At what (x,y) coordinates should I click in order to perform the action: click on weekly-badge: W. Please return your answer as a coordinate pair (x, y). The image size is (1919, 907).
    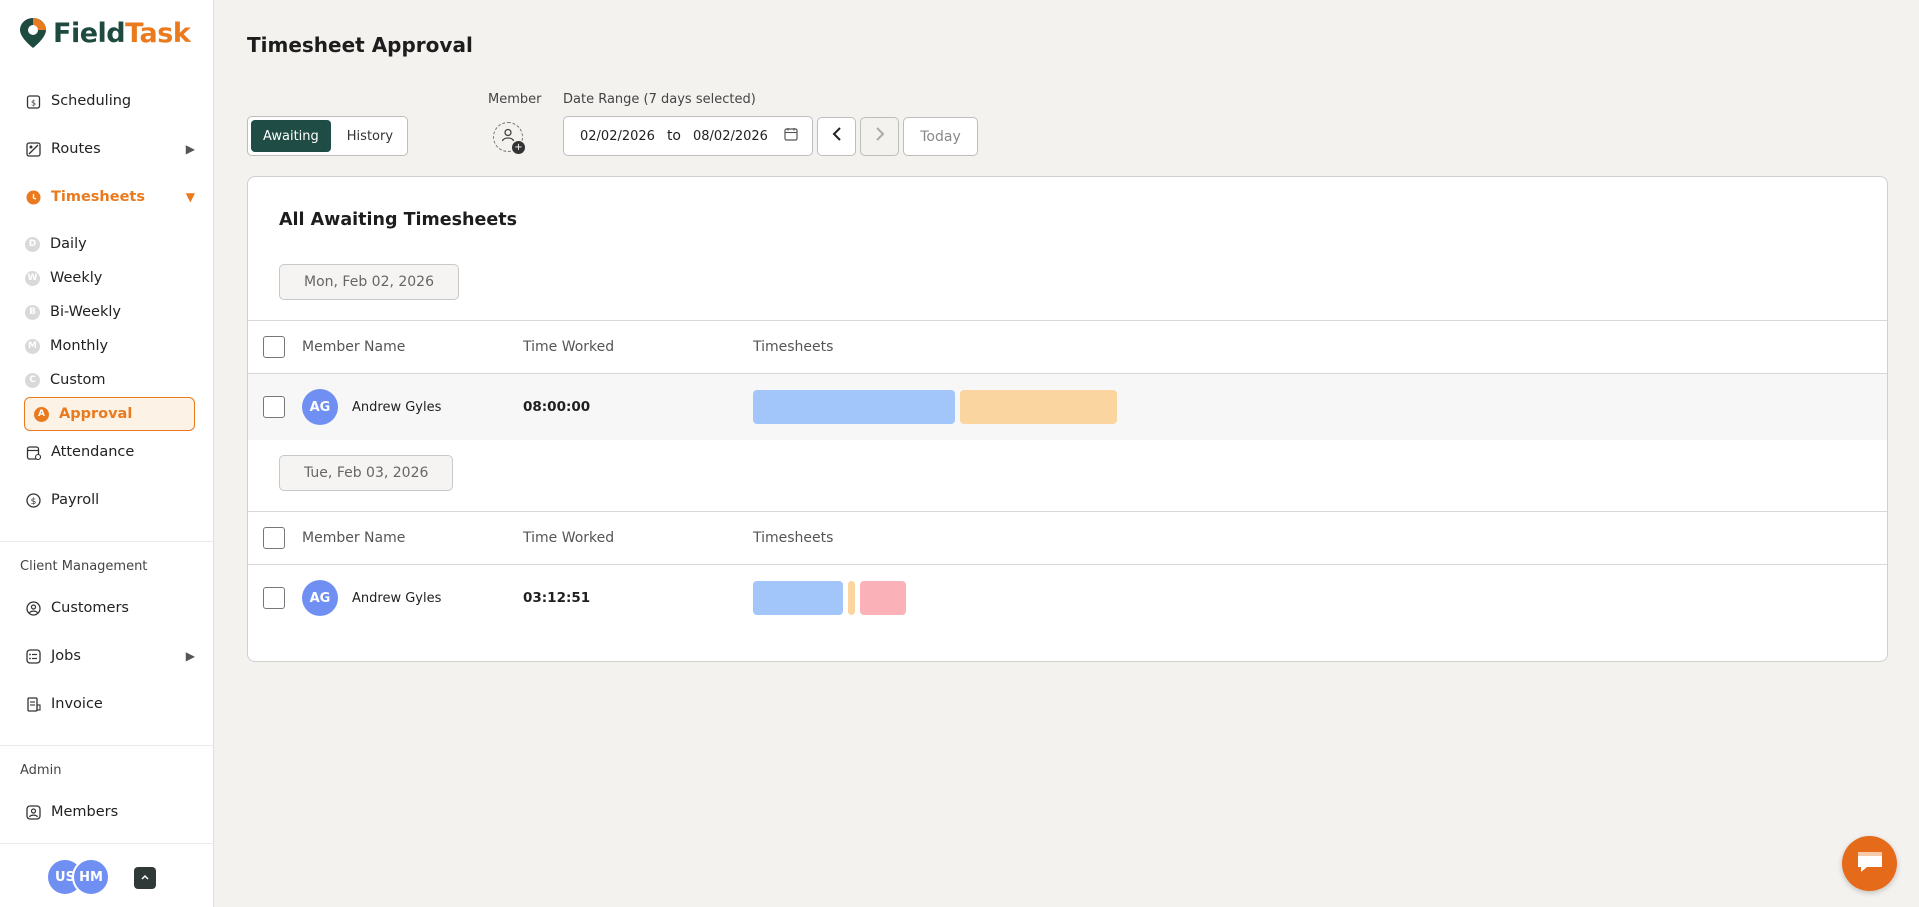
    Looking at the image, I should click on (32, 278).